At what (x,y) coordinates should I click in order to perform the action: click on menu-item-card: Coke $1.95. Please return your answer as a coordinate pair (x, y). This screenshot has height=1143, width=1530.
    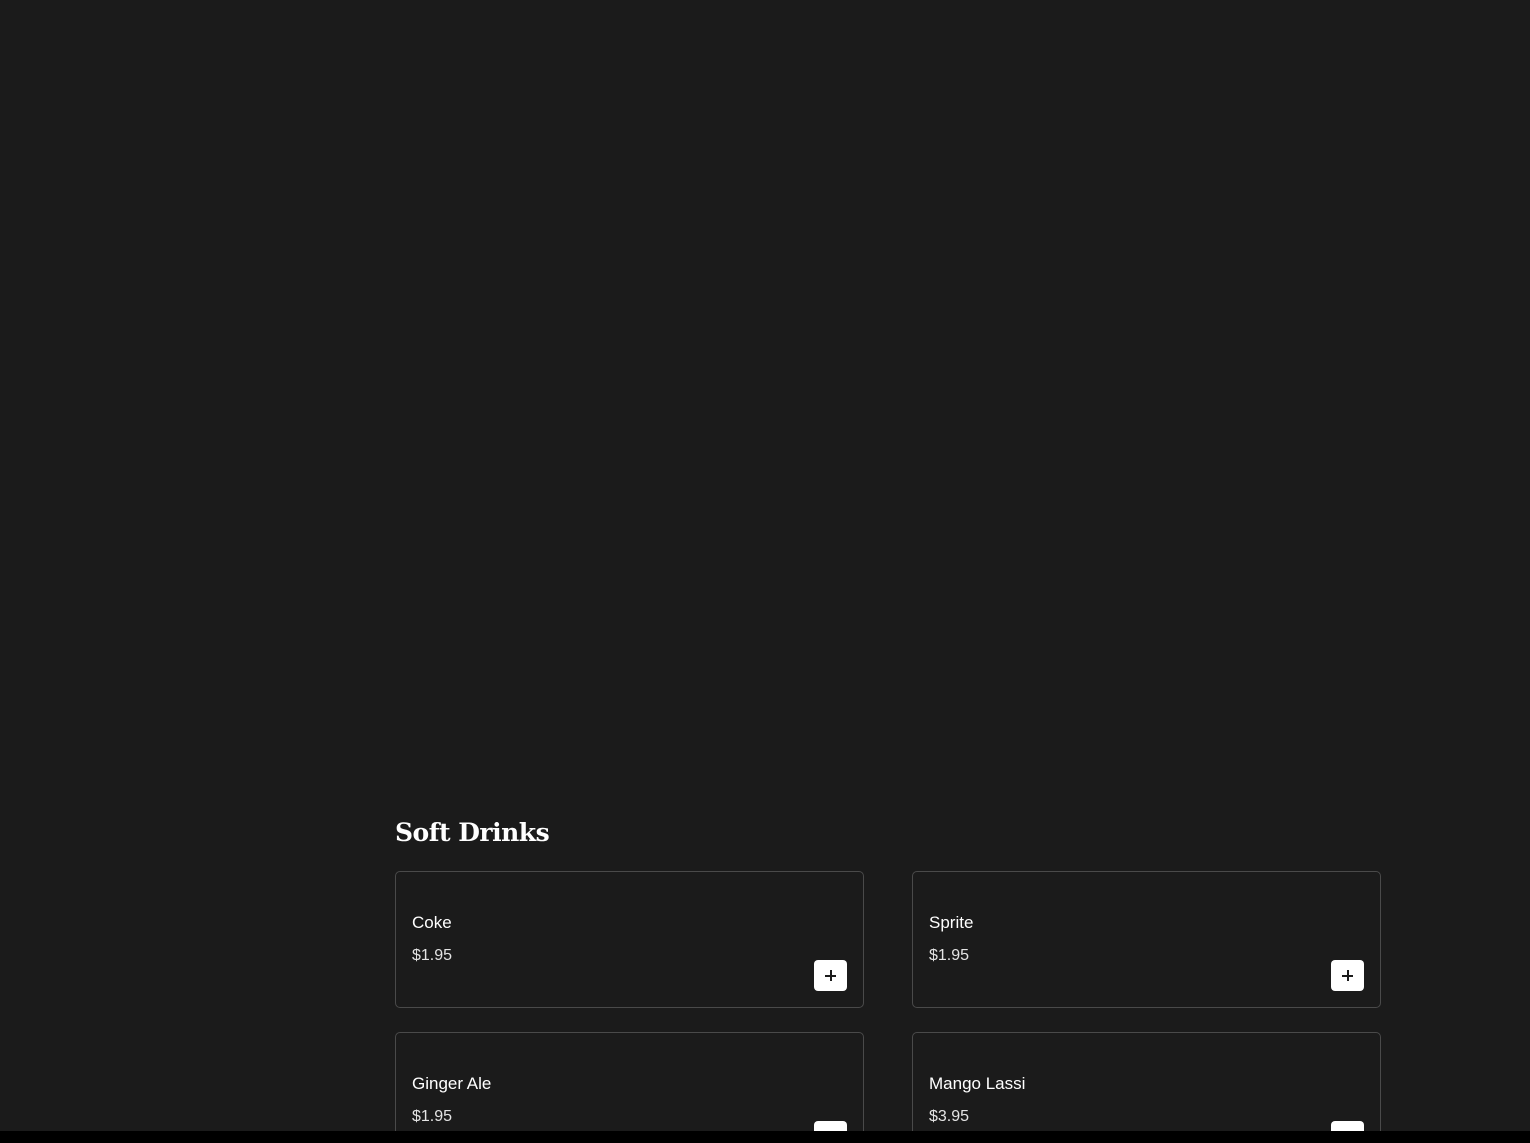
    Looking at the image, I should click on (629, 939).